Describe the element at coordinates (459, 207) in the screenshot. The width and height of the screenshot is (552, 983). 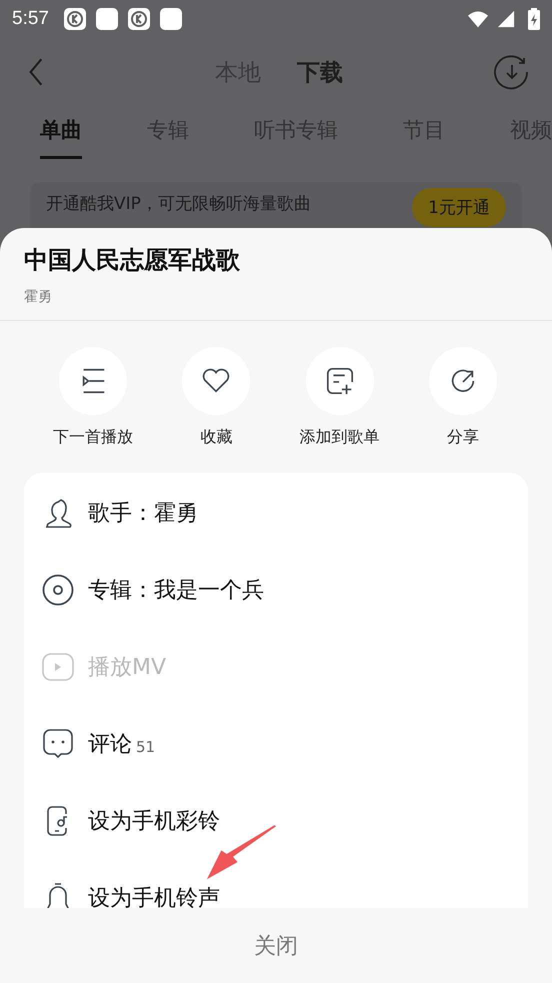
I see `vip-button: 1元开通` at that location.